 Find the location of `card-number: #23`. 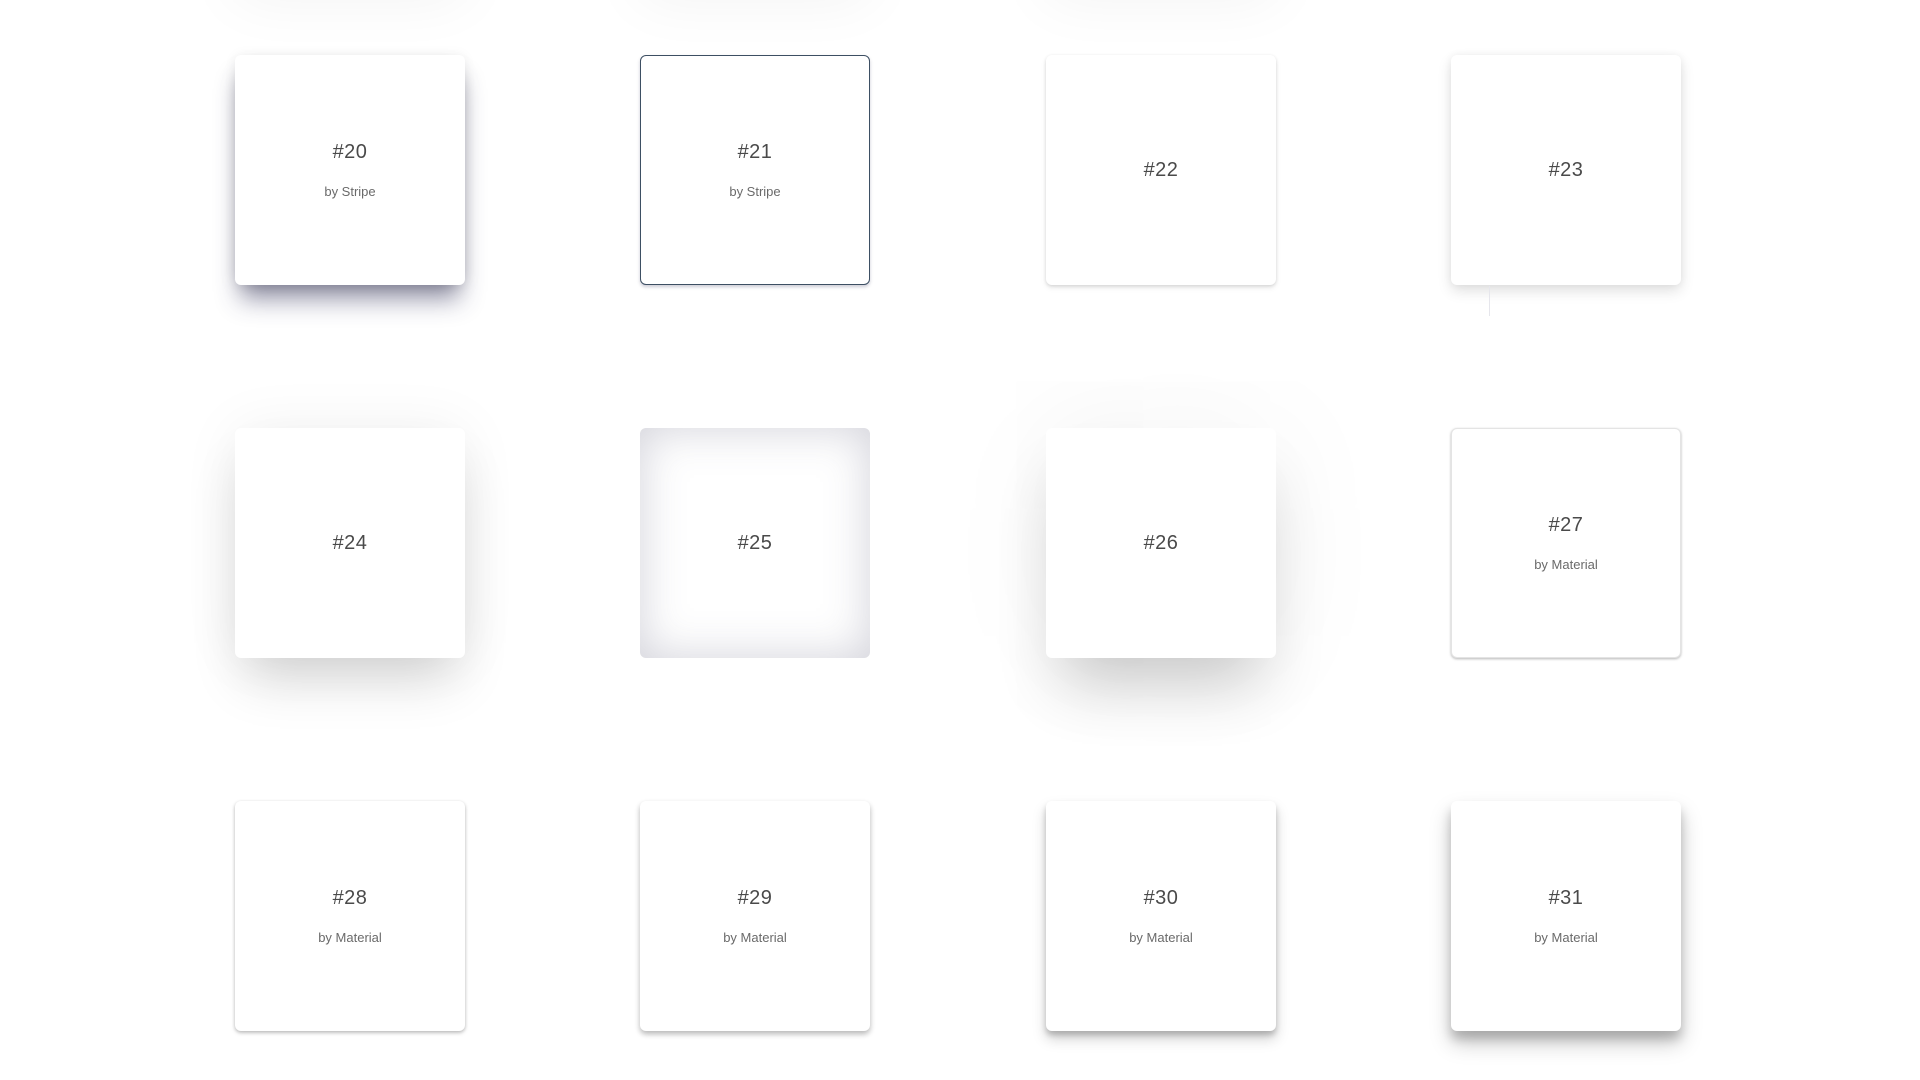

card-number: #23 is located at coordinates (1566, 169).